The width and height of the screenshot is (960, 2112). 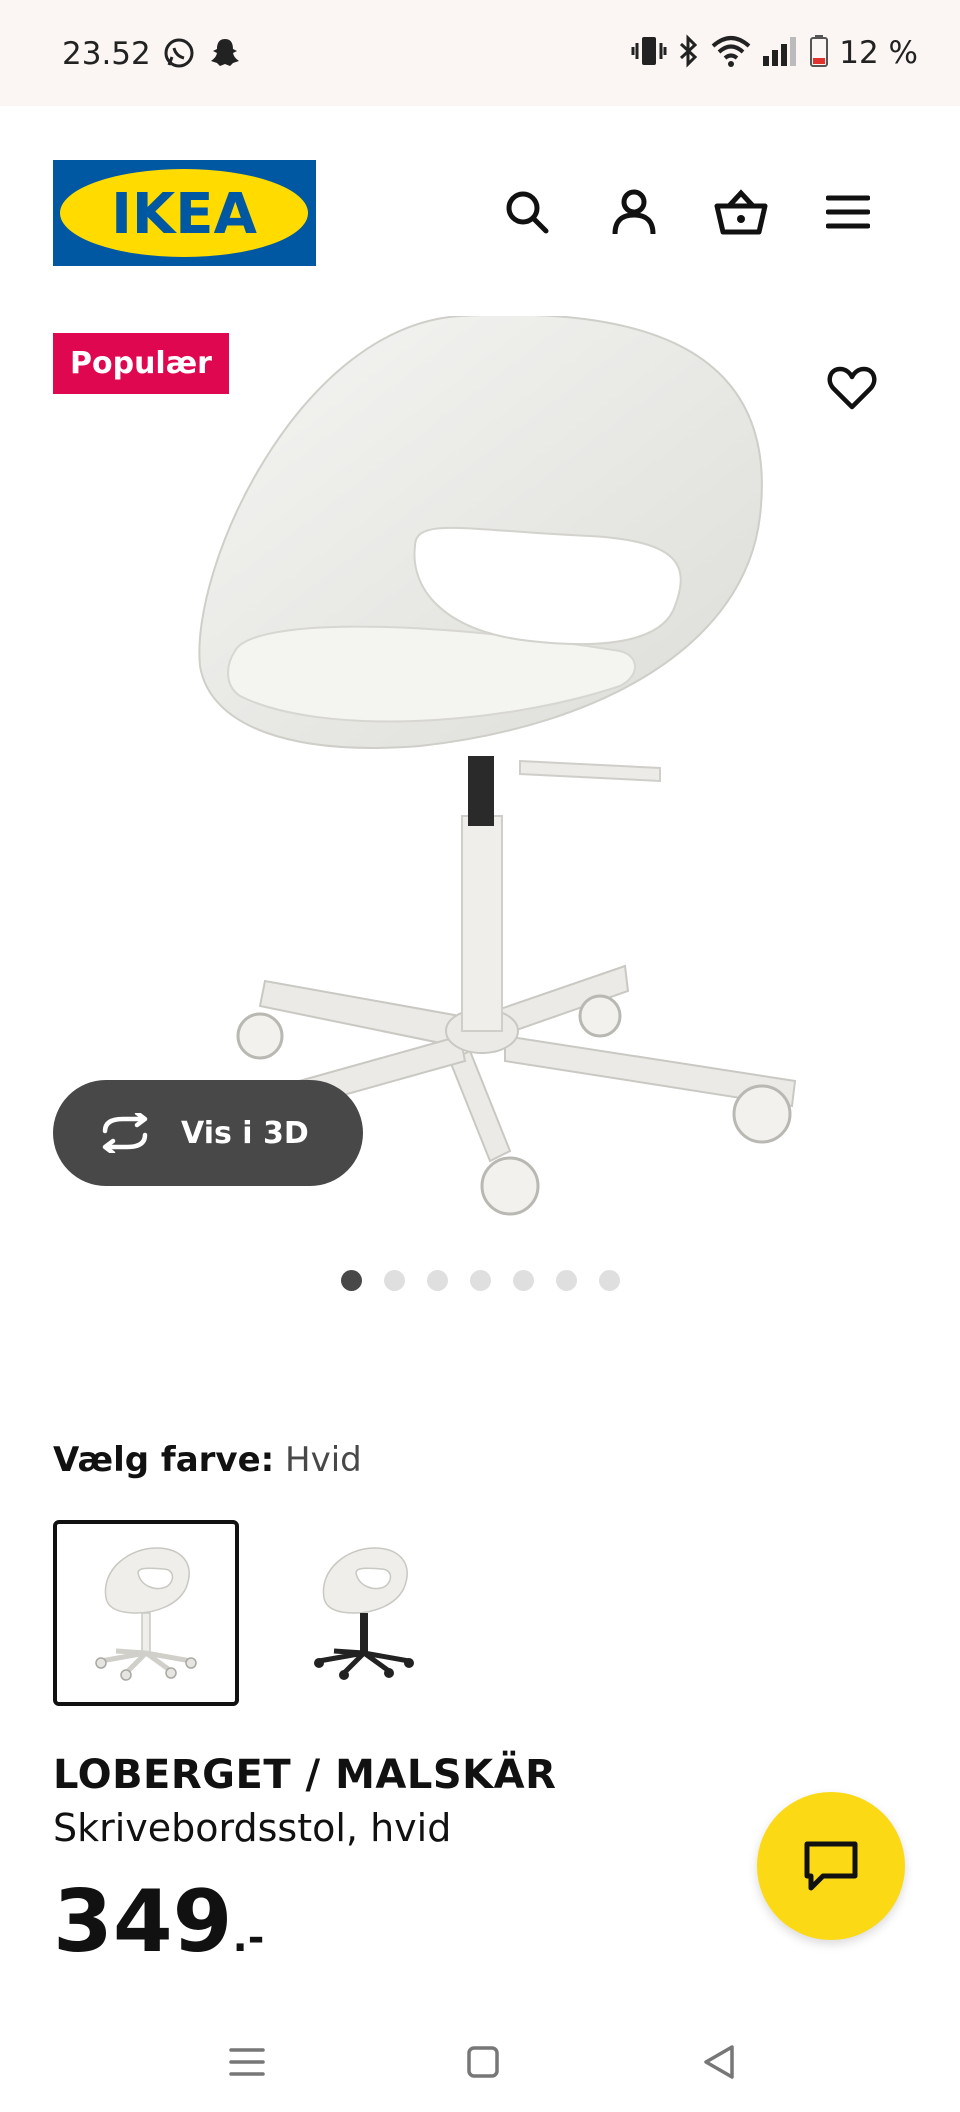 I want to click on popular-badge: Populær, so click(x=141, y=363).